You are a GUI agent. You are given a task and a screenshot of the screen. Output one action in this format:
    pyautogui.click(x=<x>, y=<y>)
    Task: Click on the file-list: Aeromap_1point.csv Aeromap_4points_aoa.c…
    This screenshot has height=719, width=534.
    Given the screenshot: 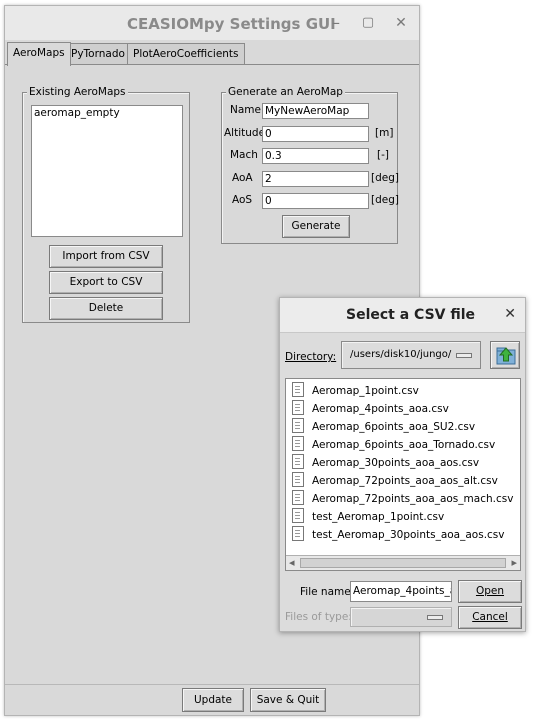 What is the action you would take?
    pyautogui.click(x=403, y=474)
    